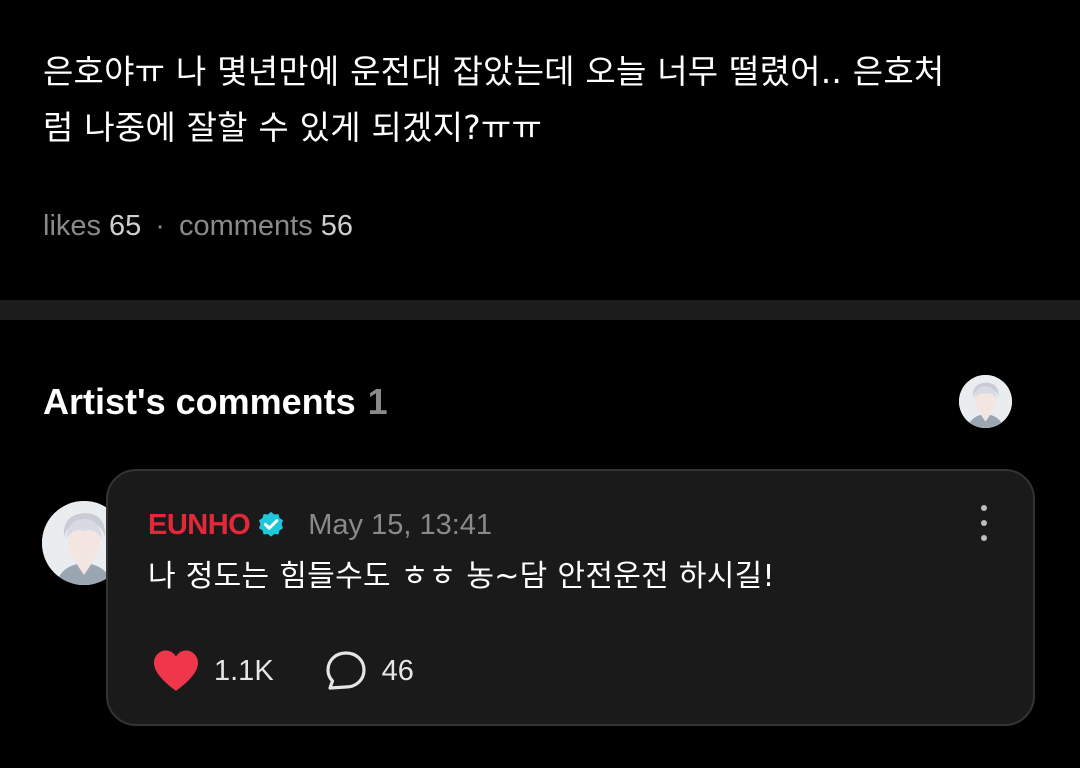 The image size is (1080, 768). What do you see at coordinates (176, 670) in the screenshot?
I see `heart-icon` at bounding box center [176, 670].